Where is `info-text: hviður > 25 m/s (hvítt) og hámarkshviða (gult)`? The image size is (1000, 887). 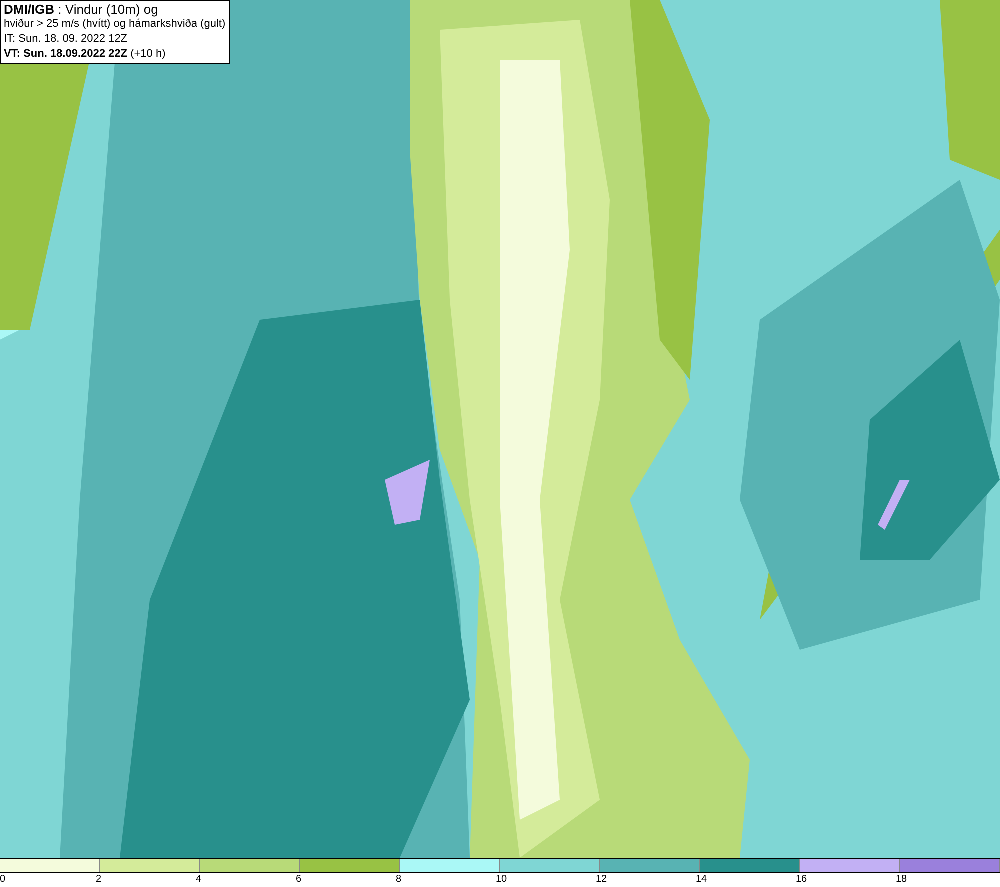
info-text: hviður > 25 m/s (hvítt) og hámarkshviða (gult) is located at coordinates (115, 24).